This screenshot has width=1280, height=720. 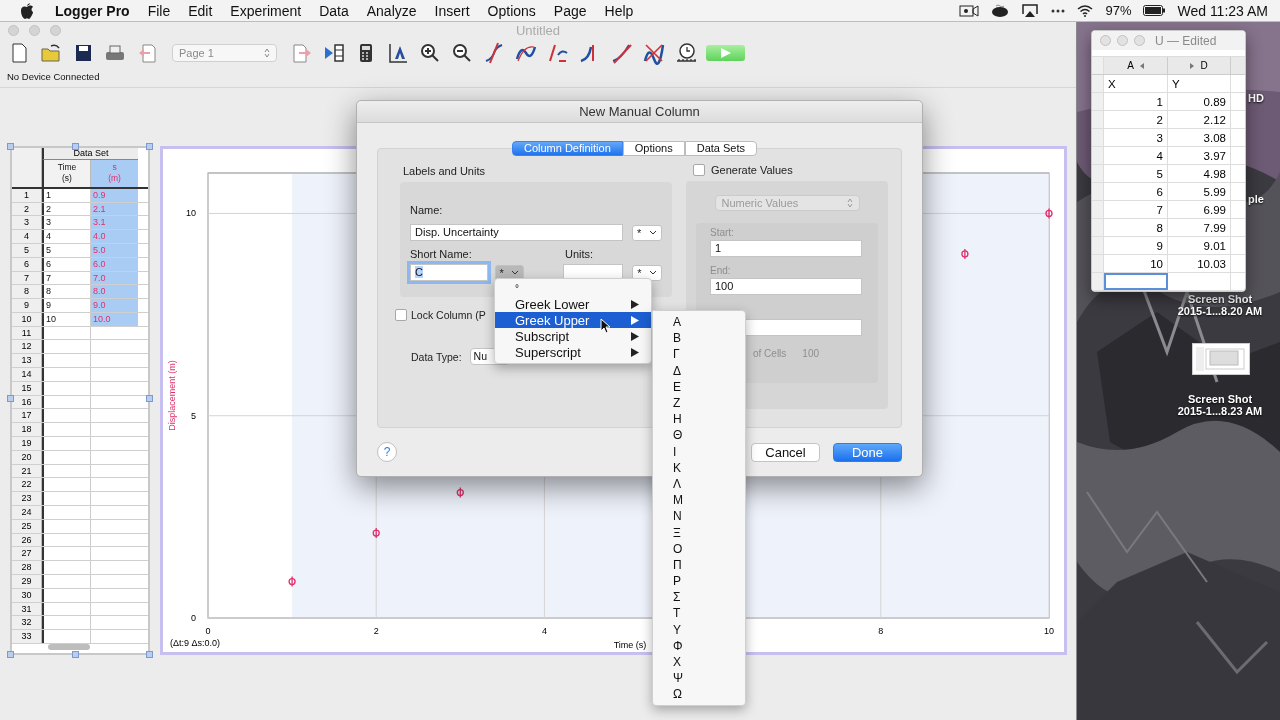 What do you see at coordinates (699, 548) in the screenshot?
I see `menu-item: Ο` at bounding box center [699, 548].